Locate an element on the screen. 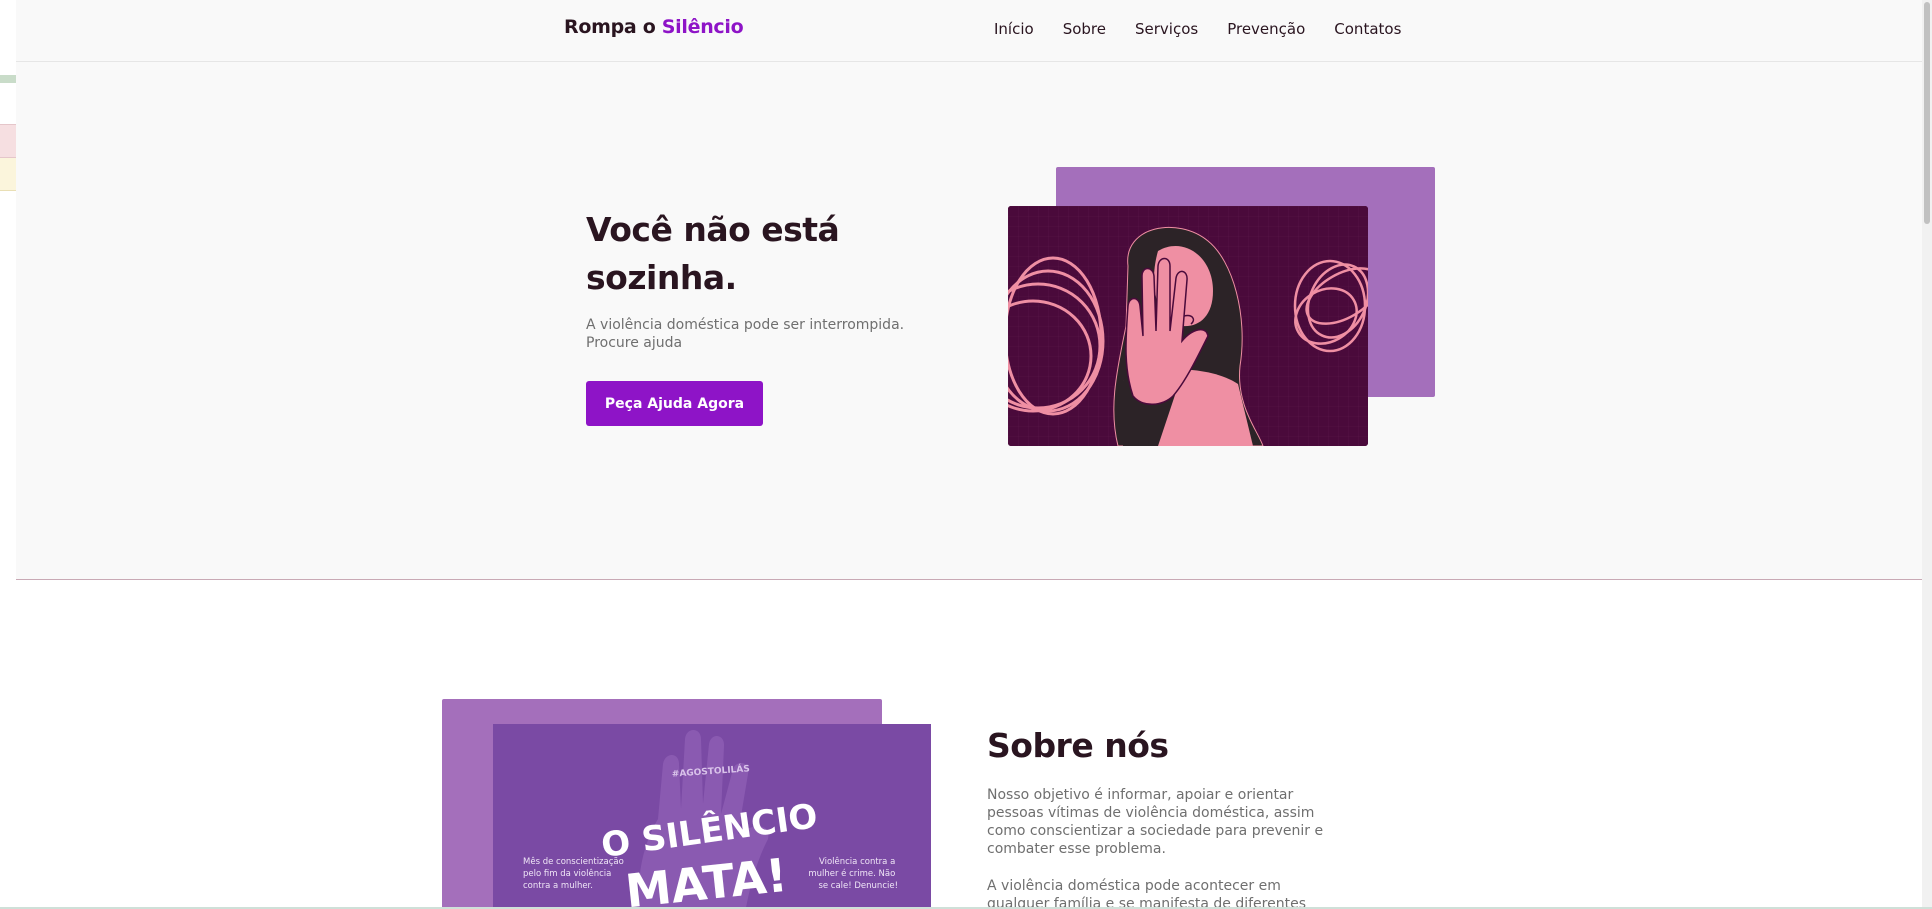  about-title: Sobre nós is located at coordinates (1078, 745).